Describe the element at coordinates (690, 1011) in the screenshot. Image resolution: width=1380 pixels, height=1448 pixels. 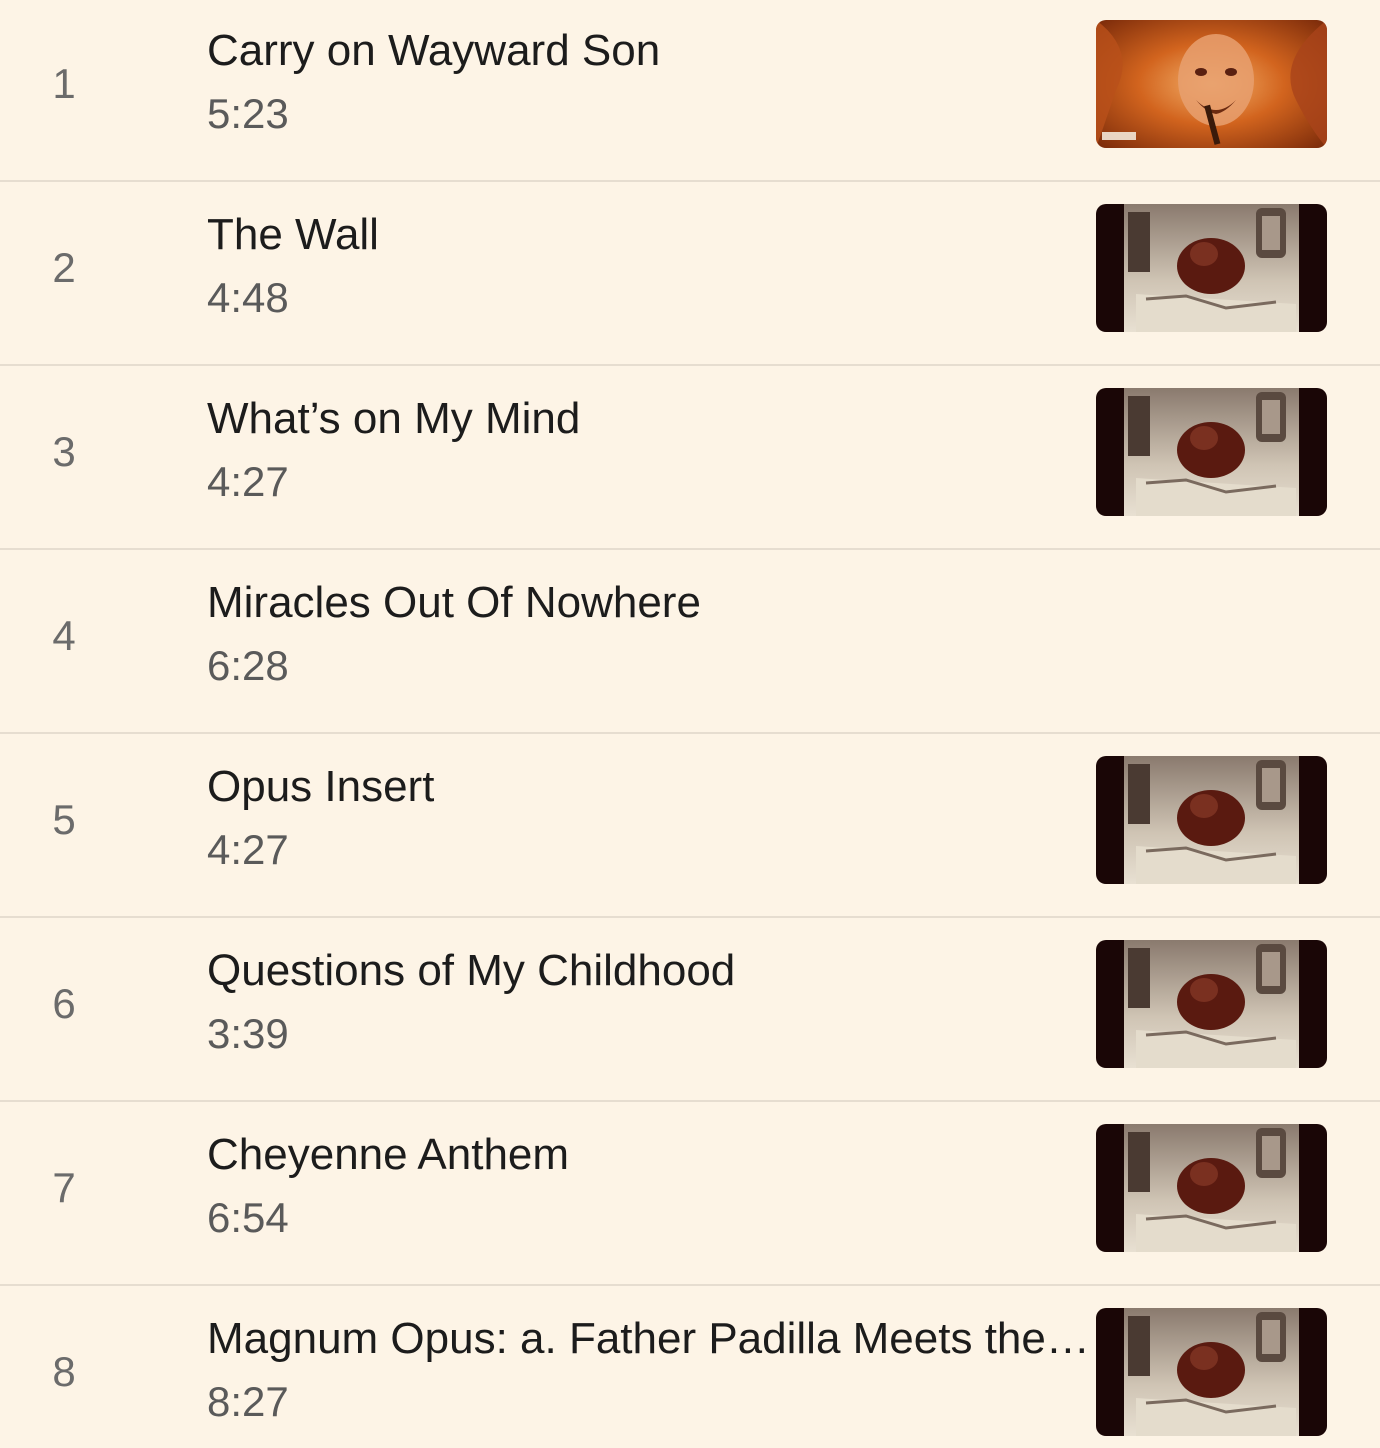
I see `track-row: 6 Questions of My Childhood 3:39` at that location.